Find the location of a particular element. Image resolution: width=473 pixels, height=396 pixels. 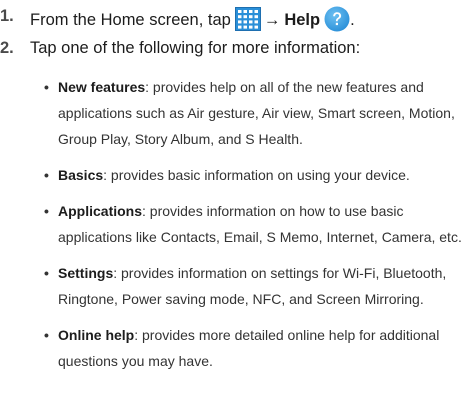

option-term: Applications is located at coordinates (100, 211).